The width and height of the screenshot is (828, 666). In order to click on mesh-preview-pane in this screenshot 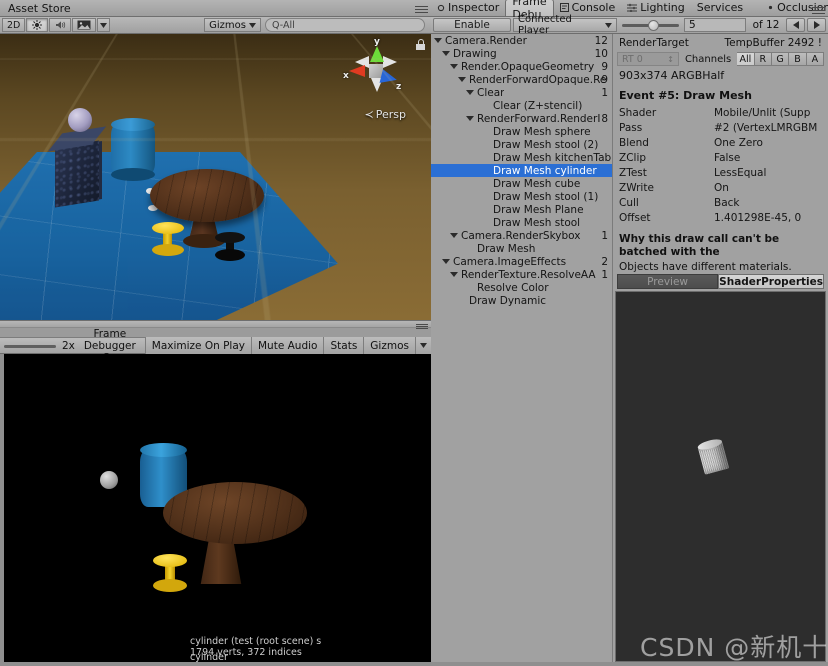, I will do `click(720, 476)`.